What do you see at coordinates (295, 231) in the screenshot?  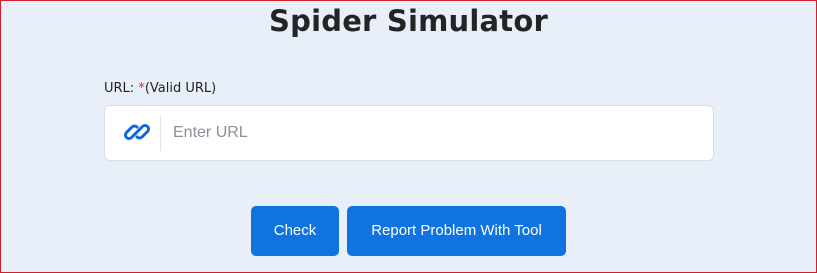 I see `check-button: Check` at bounding box center [295, 231].